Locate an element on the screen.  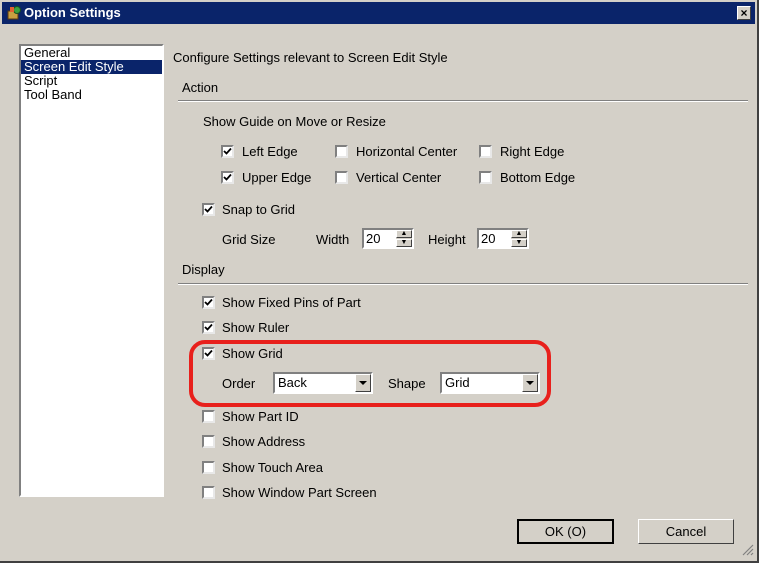
show-part-id-label: Show Part ID is located at coordinates (260, 416).